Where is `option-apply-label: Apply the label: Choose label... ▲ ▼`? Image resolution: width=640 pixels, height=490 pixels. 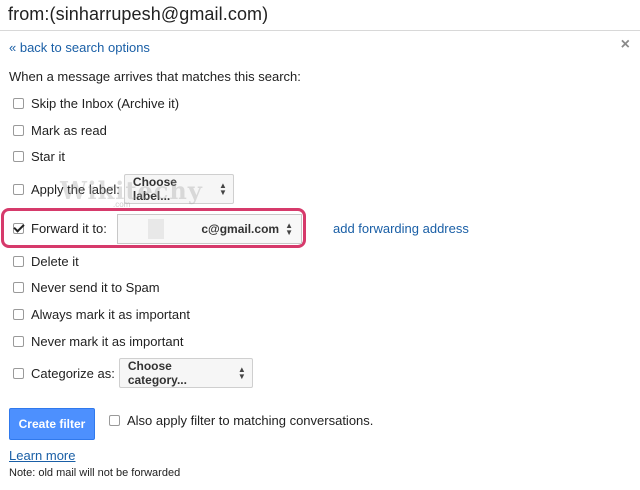
option-apply-label: Apply the label: Choose label... ▲ ▼ is located at coordinates (123, 189).